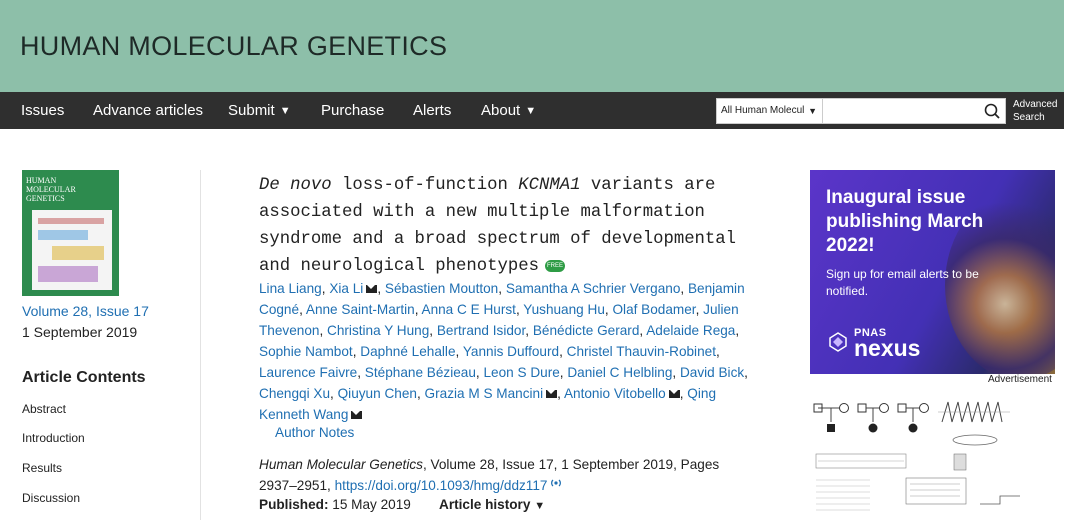 The height and width of the screenshot is (521, 1080). What do you see at coordinates (712, 372) in the screenshot?
I see `author-link: David Bick` at bounding box center [712, 372].